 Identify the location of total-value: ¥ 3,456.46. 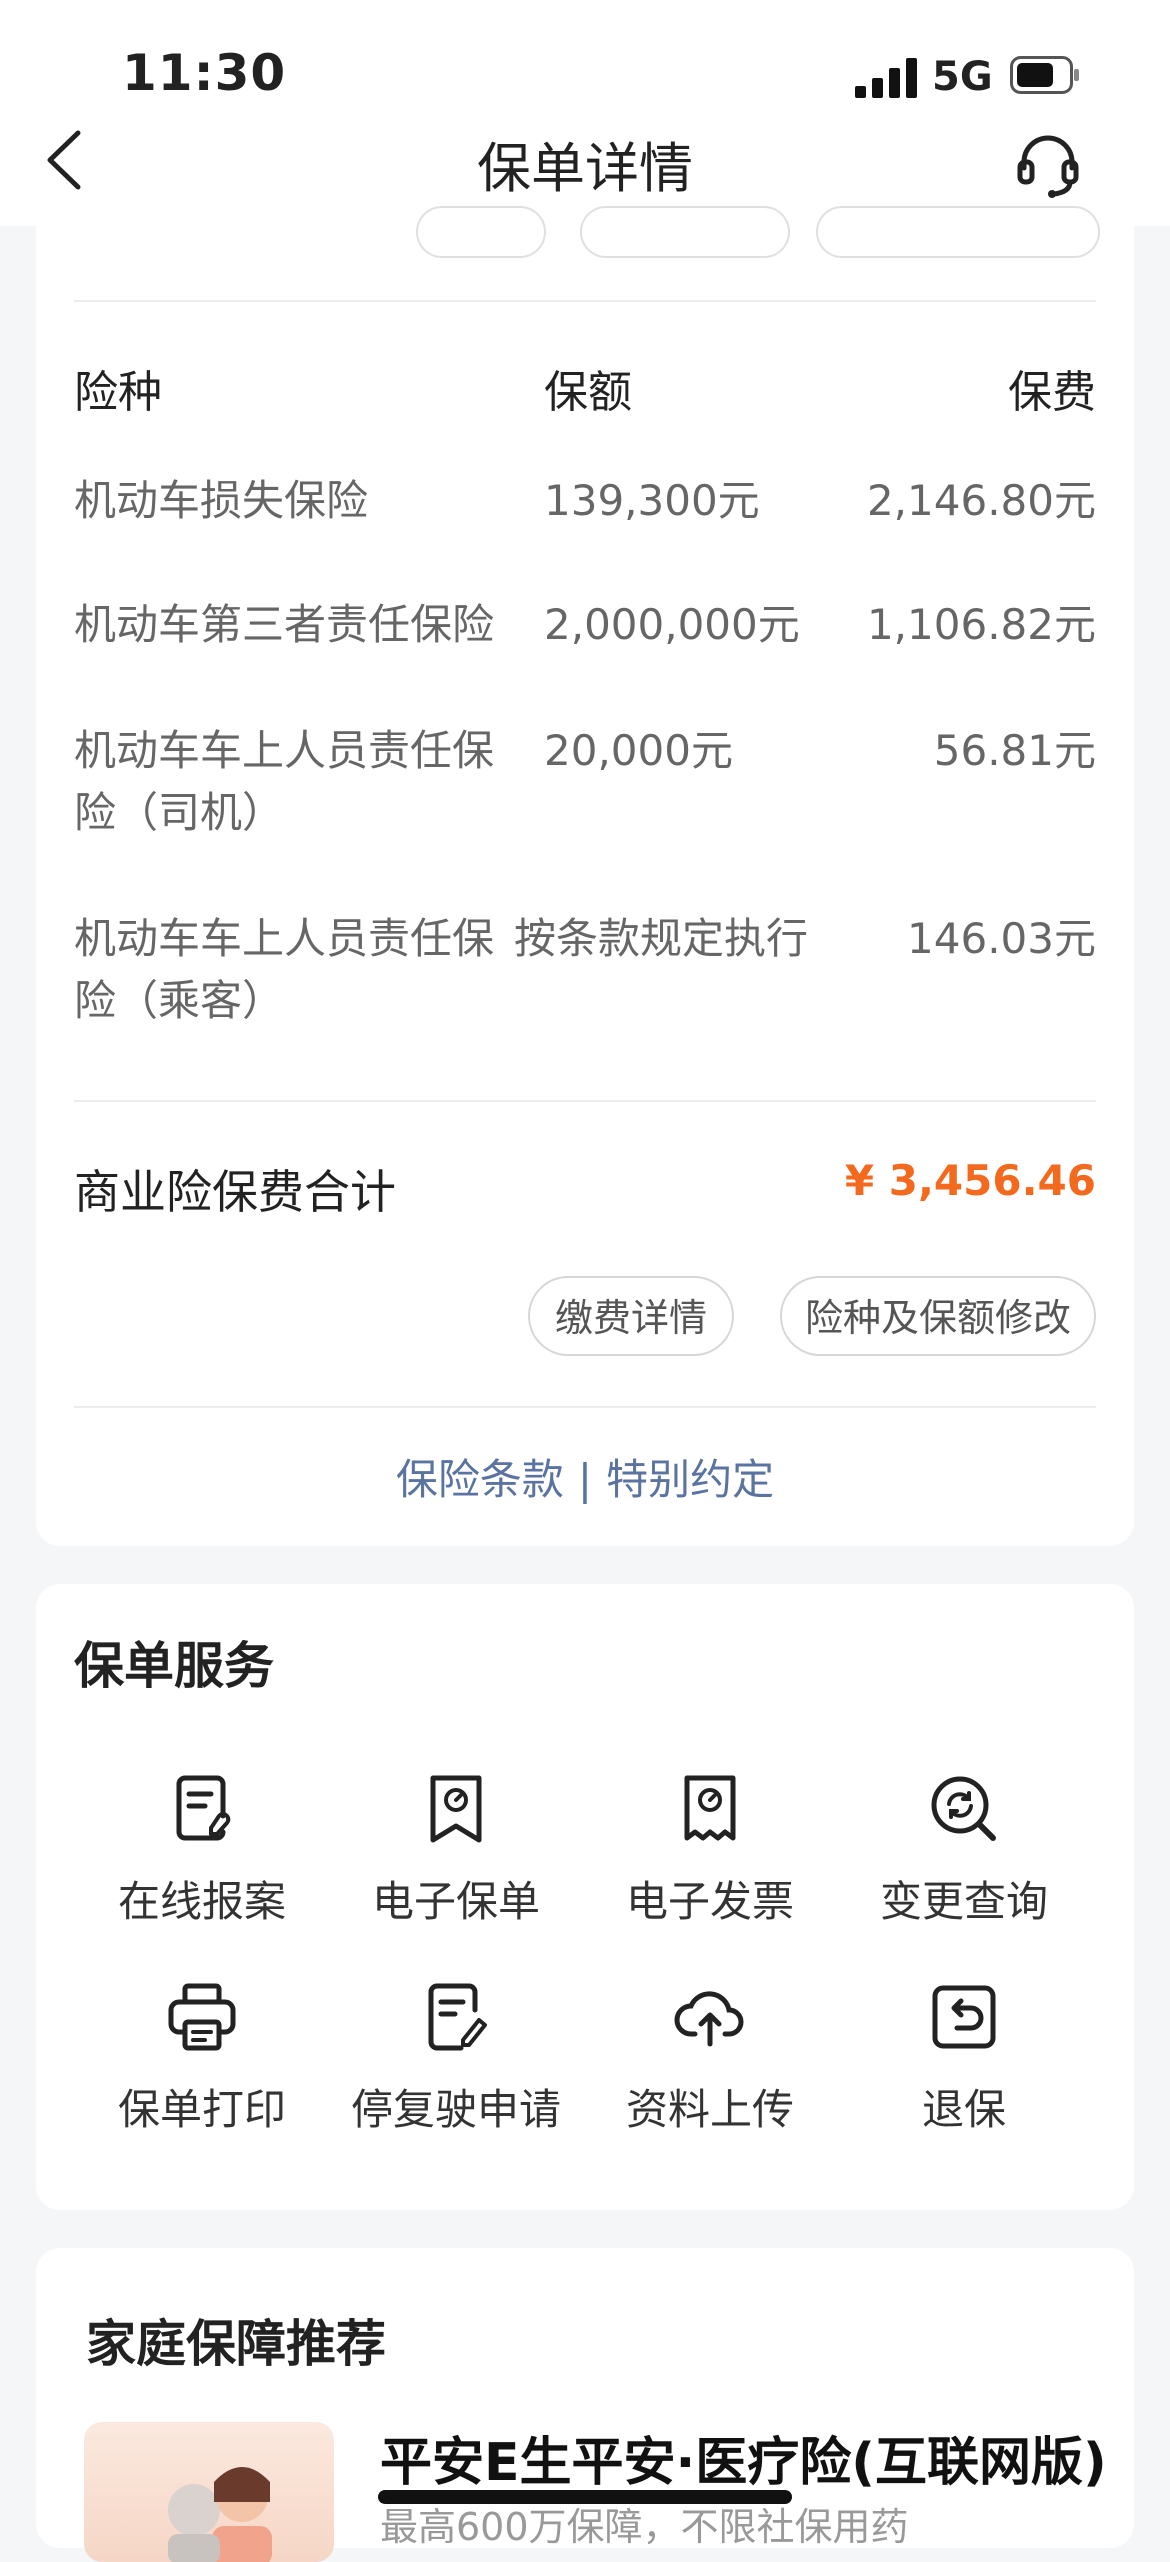
(970, 1180).